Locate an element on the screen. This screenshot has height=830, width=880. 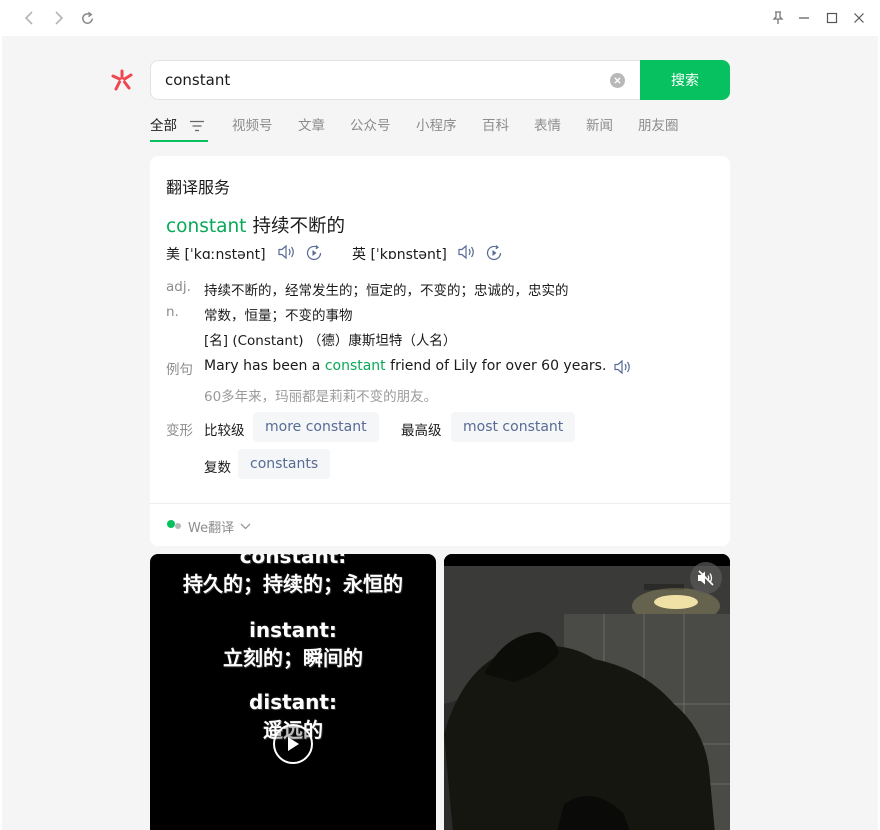
video-thumbnail is located at coordinates (587, 692).